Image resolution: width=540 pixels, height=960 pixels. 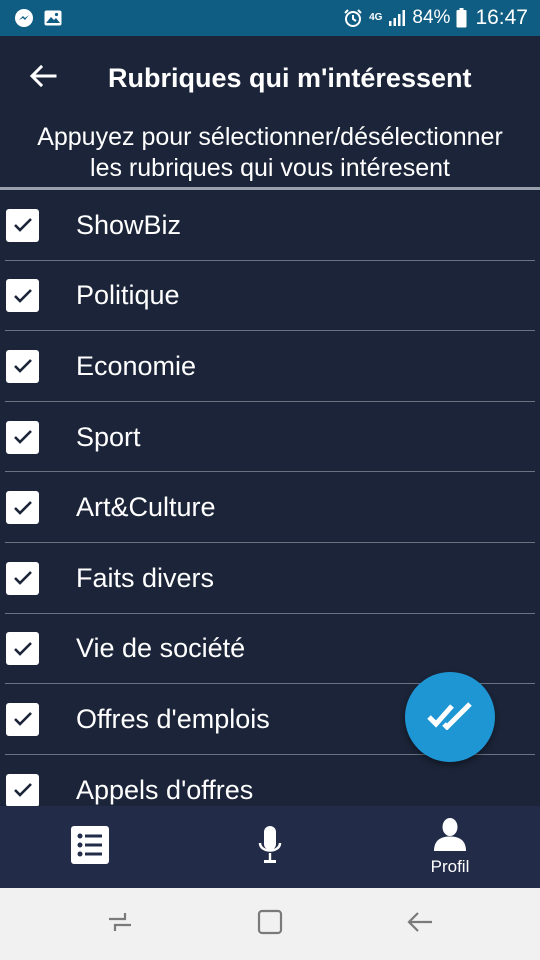 What do you see at coordinates (136, 365) in the screenshot?
I see `category-label: Economie` at bounding box center [136, 365].